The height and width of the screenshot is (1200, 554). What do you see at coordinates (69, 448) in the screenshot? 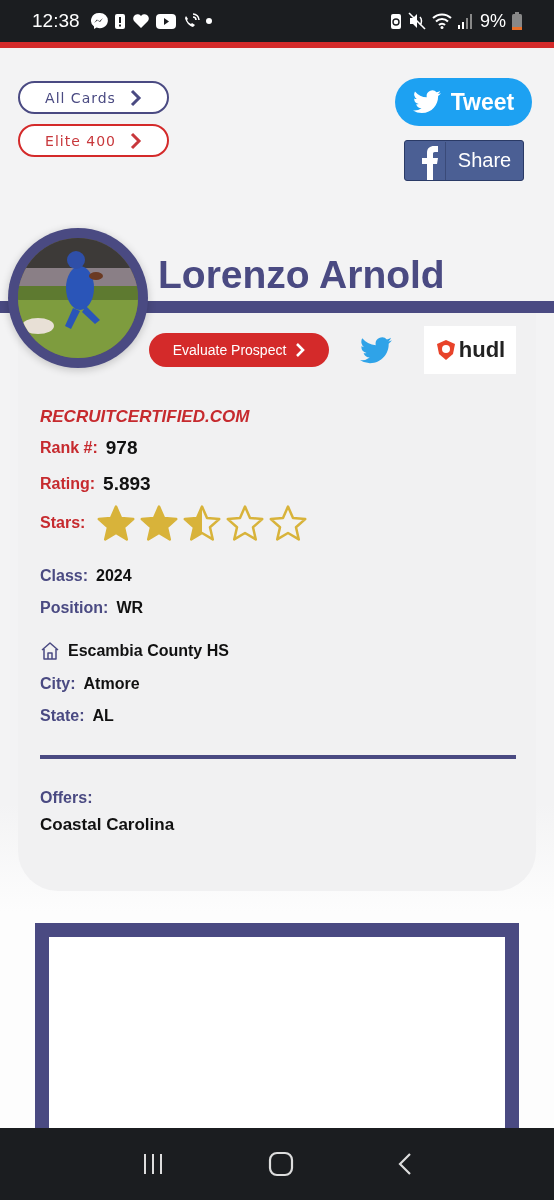
I see `rank-label: Rank #:` at bounding box center [69, 448].